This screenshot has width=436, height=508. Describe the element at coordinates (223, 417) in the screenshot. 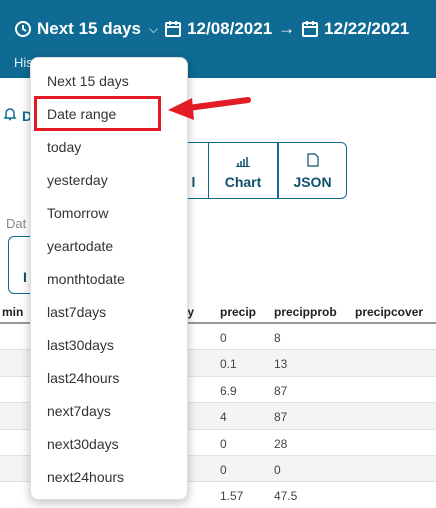

I see `cell-precip: 4` at that location.